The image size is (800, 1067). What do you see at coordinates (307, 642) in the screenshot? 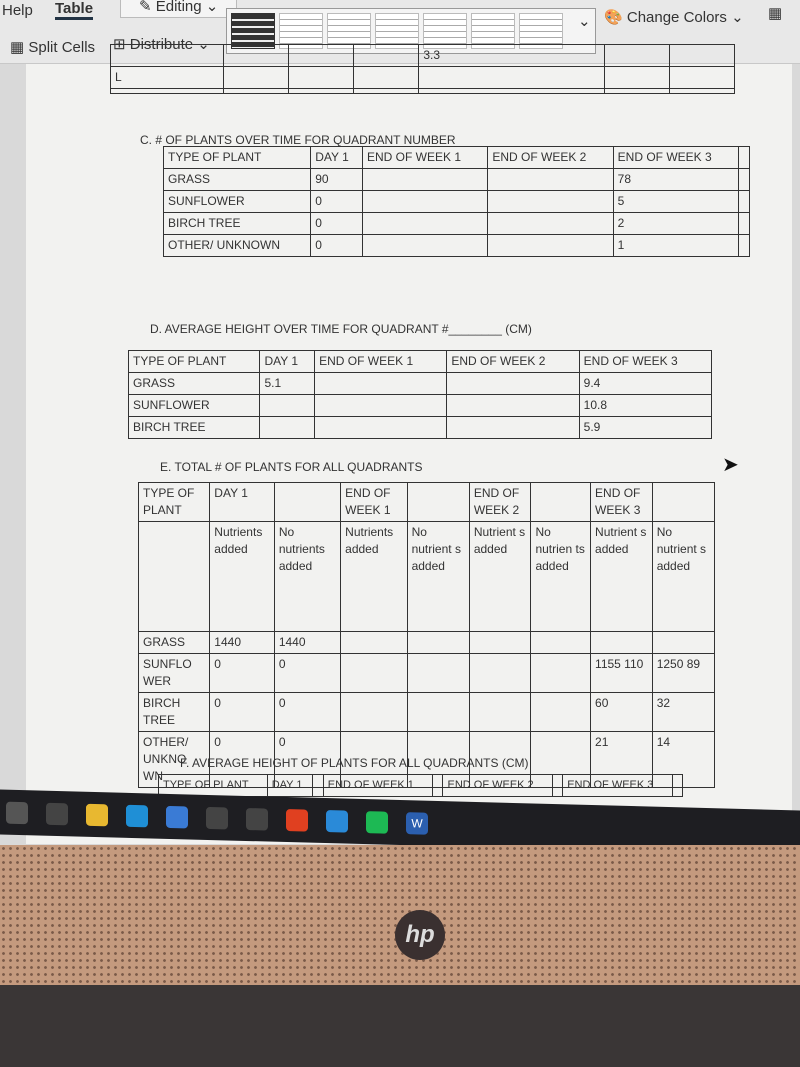
I see `table-cell: 1440` at bounding box center [307, 642].